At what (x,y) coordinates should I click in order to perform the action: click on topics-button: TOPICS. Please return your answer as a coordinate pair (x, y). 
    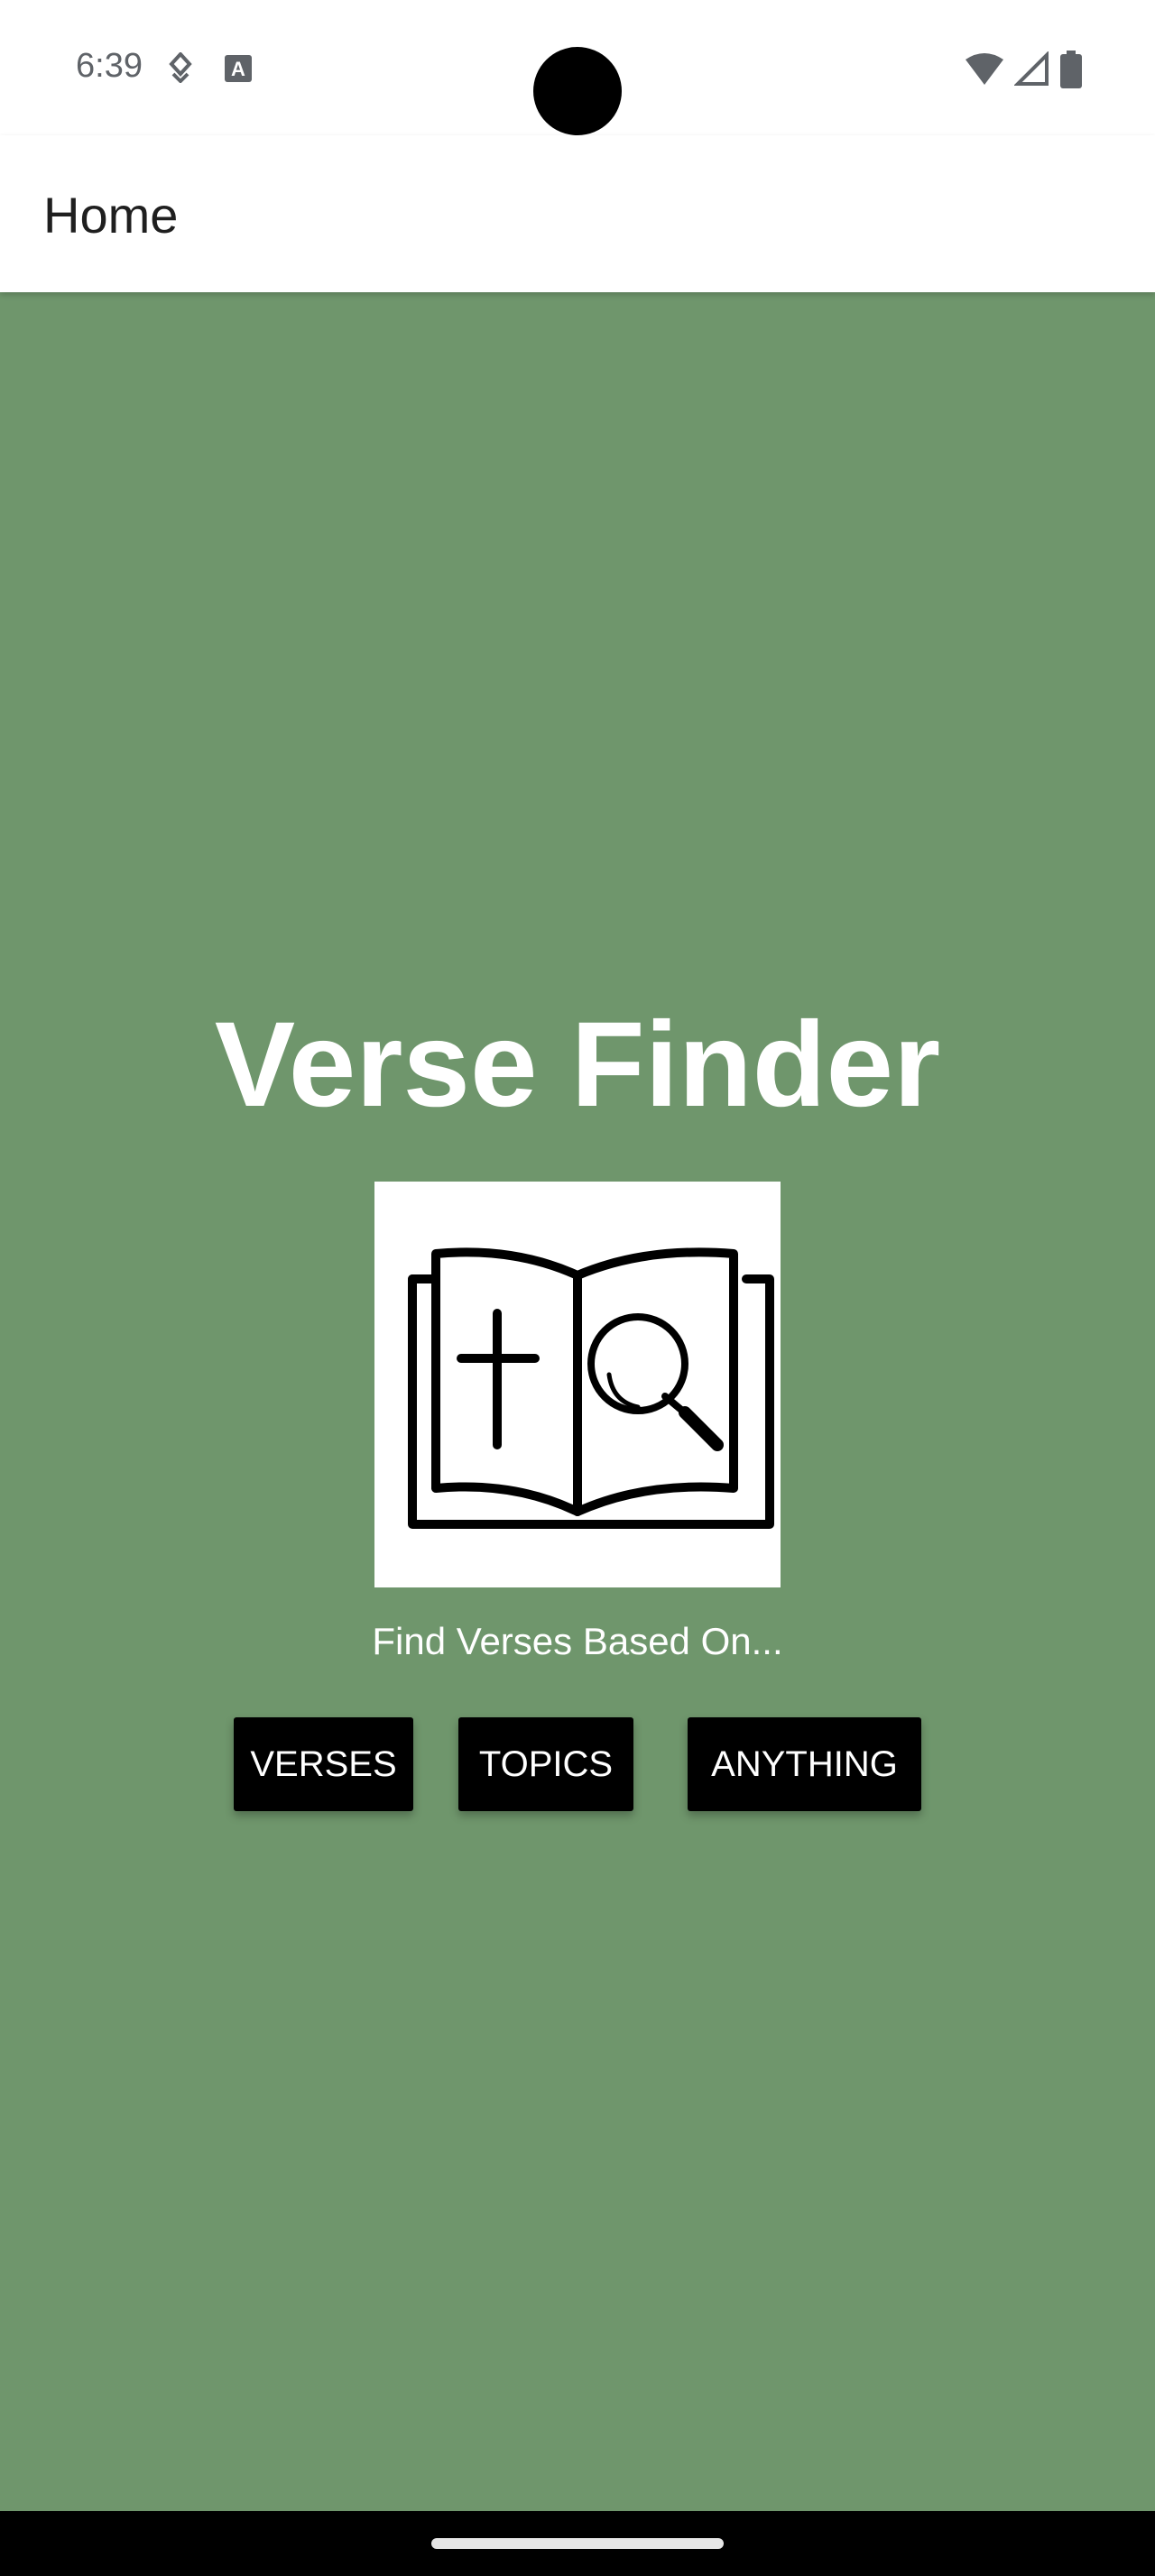
    Looking at the image, I should click on (545, 1764).